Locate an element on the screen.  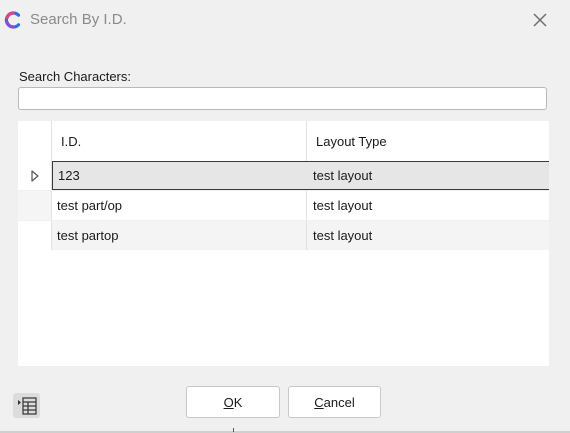
column-header-id: I.D. is located at coordinates (179, 141).